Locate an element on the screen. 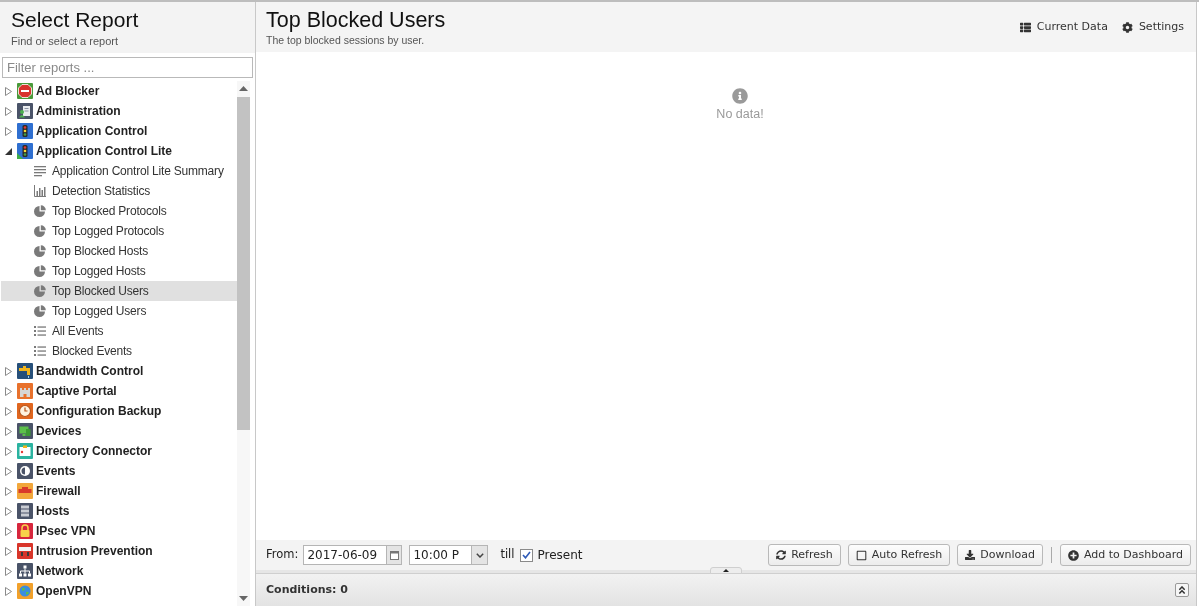  calendar-icon is located at coordinates (394, 555).